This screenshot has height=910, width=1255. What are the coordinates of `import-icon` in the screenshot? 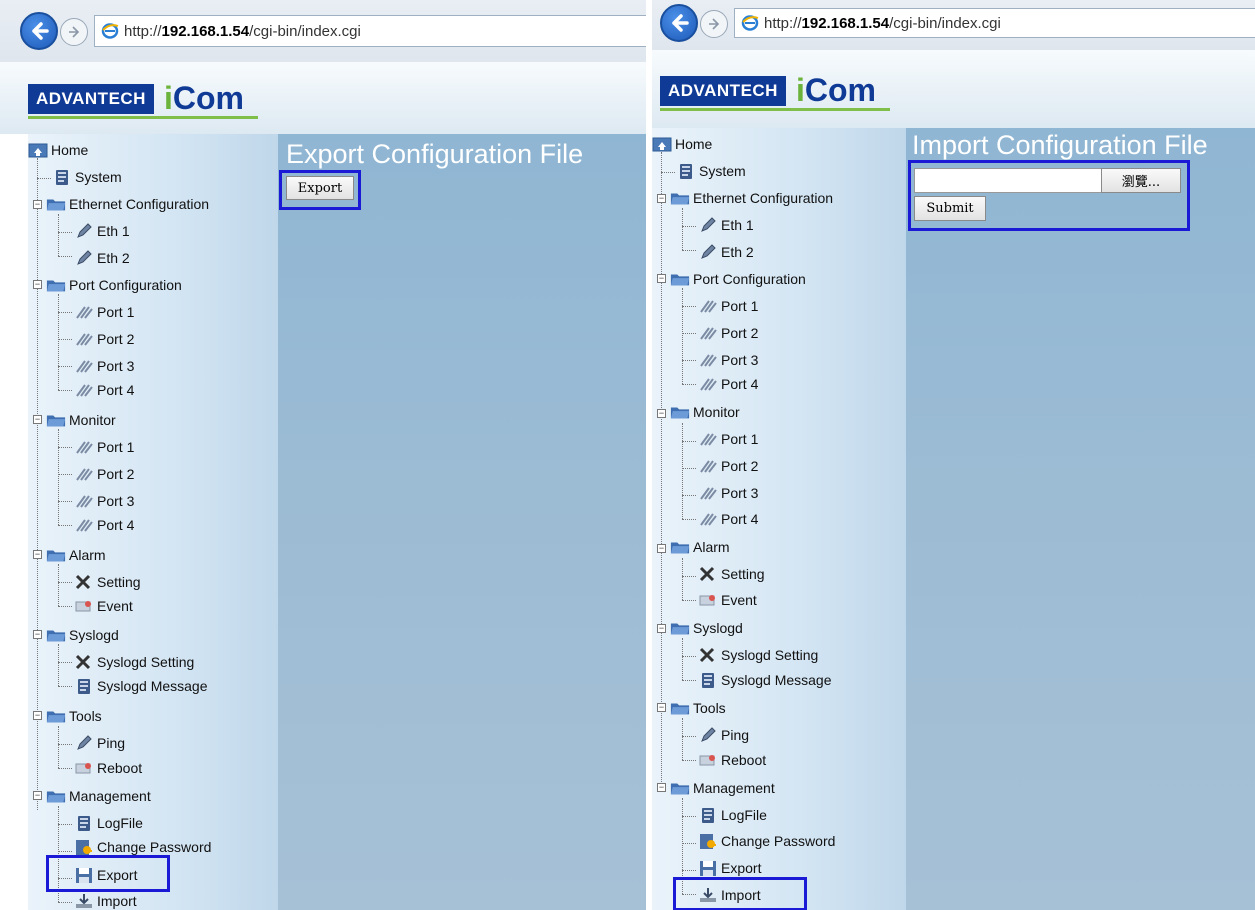 It's located at (84, 901).